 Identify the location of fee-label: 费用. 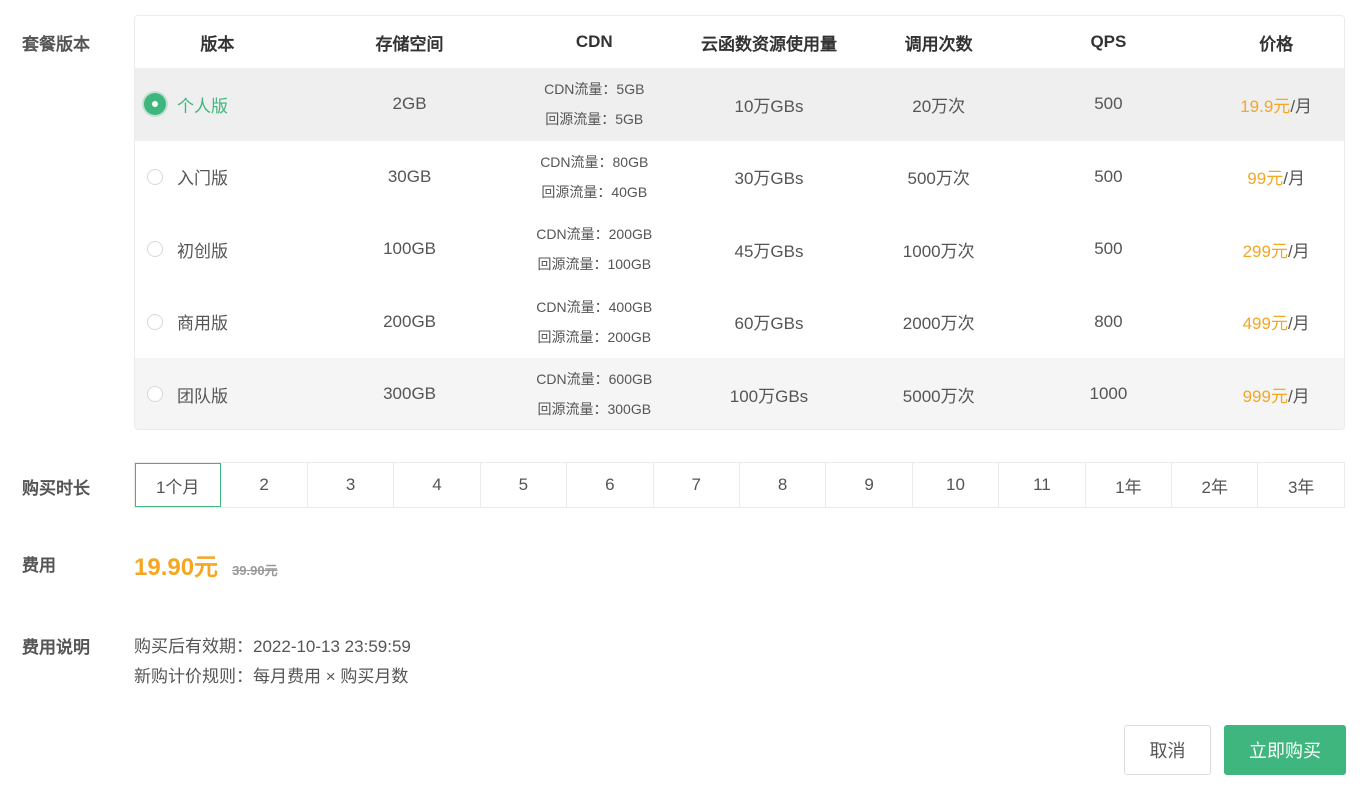
(39, 565).